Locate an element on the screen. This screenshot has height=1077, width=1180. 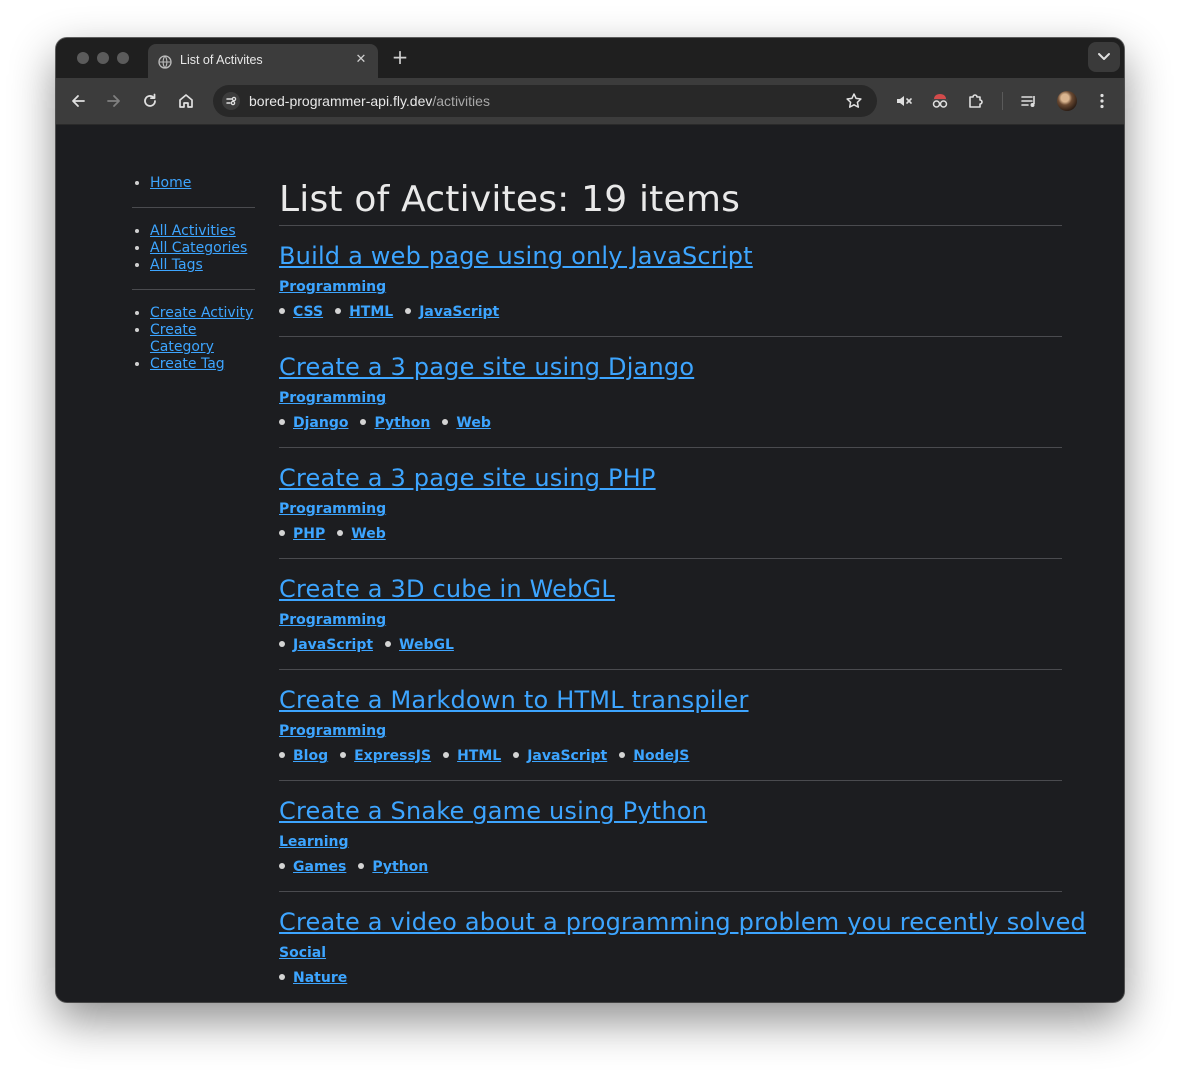
bookmark-star-icon is located at coordinates (854, 101).